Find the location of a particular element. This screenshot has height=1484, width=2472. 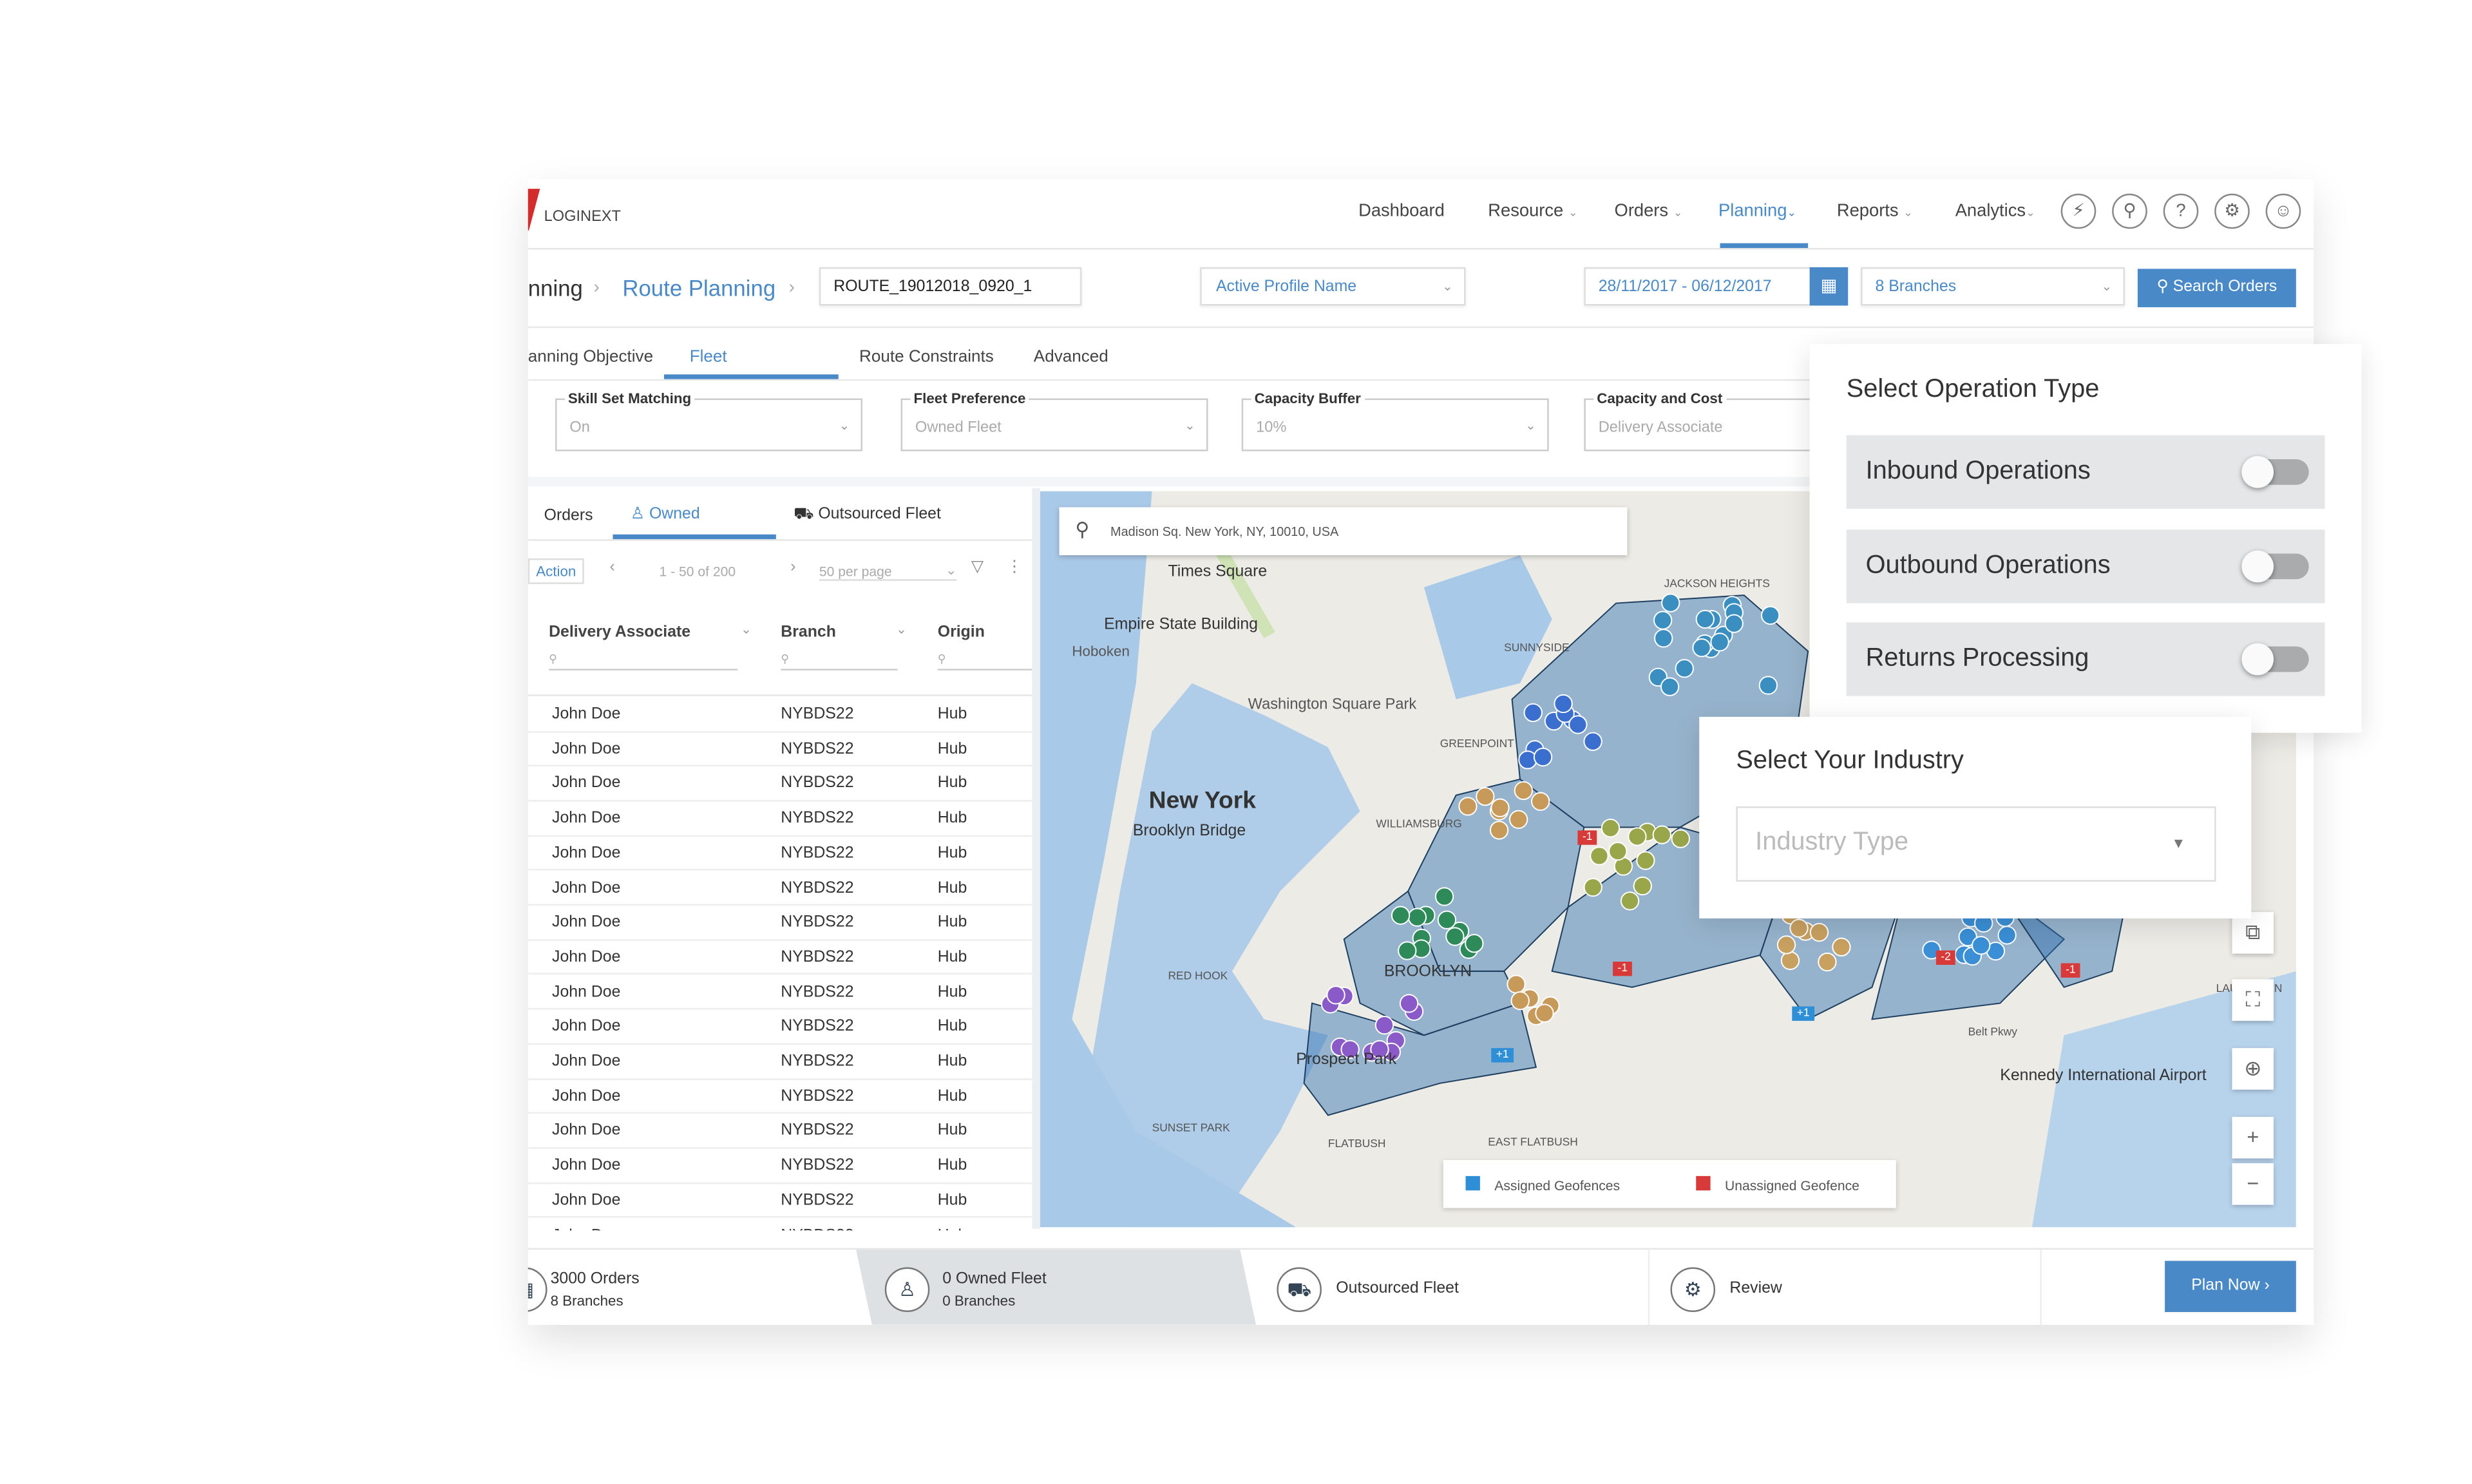

panel-tab-outsourced: ⛟ Outsourced Fleet is located at coordinates (867, 516).